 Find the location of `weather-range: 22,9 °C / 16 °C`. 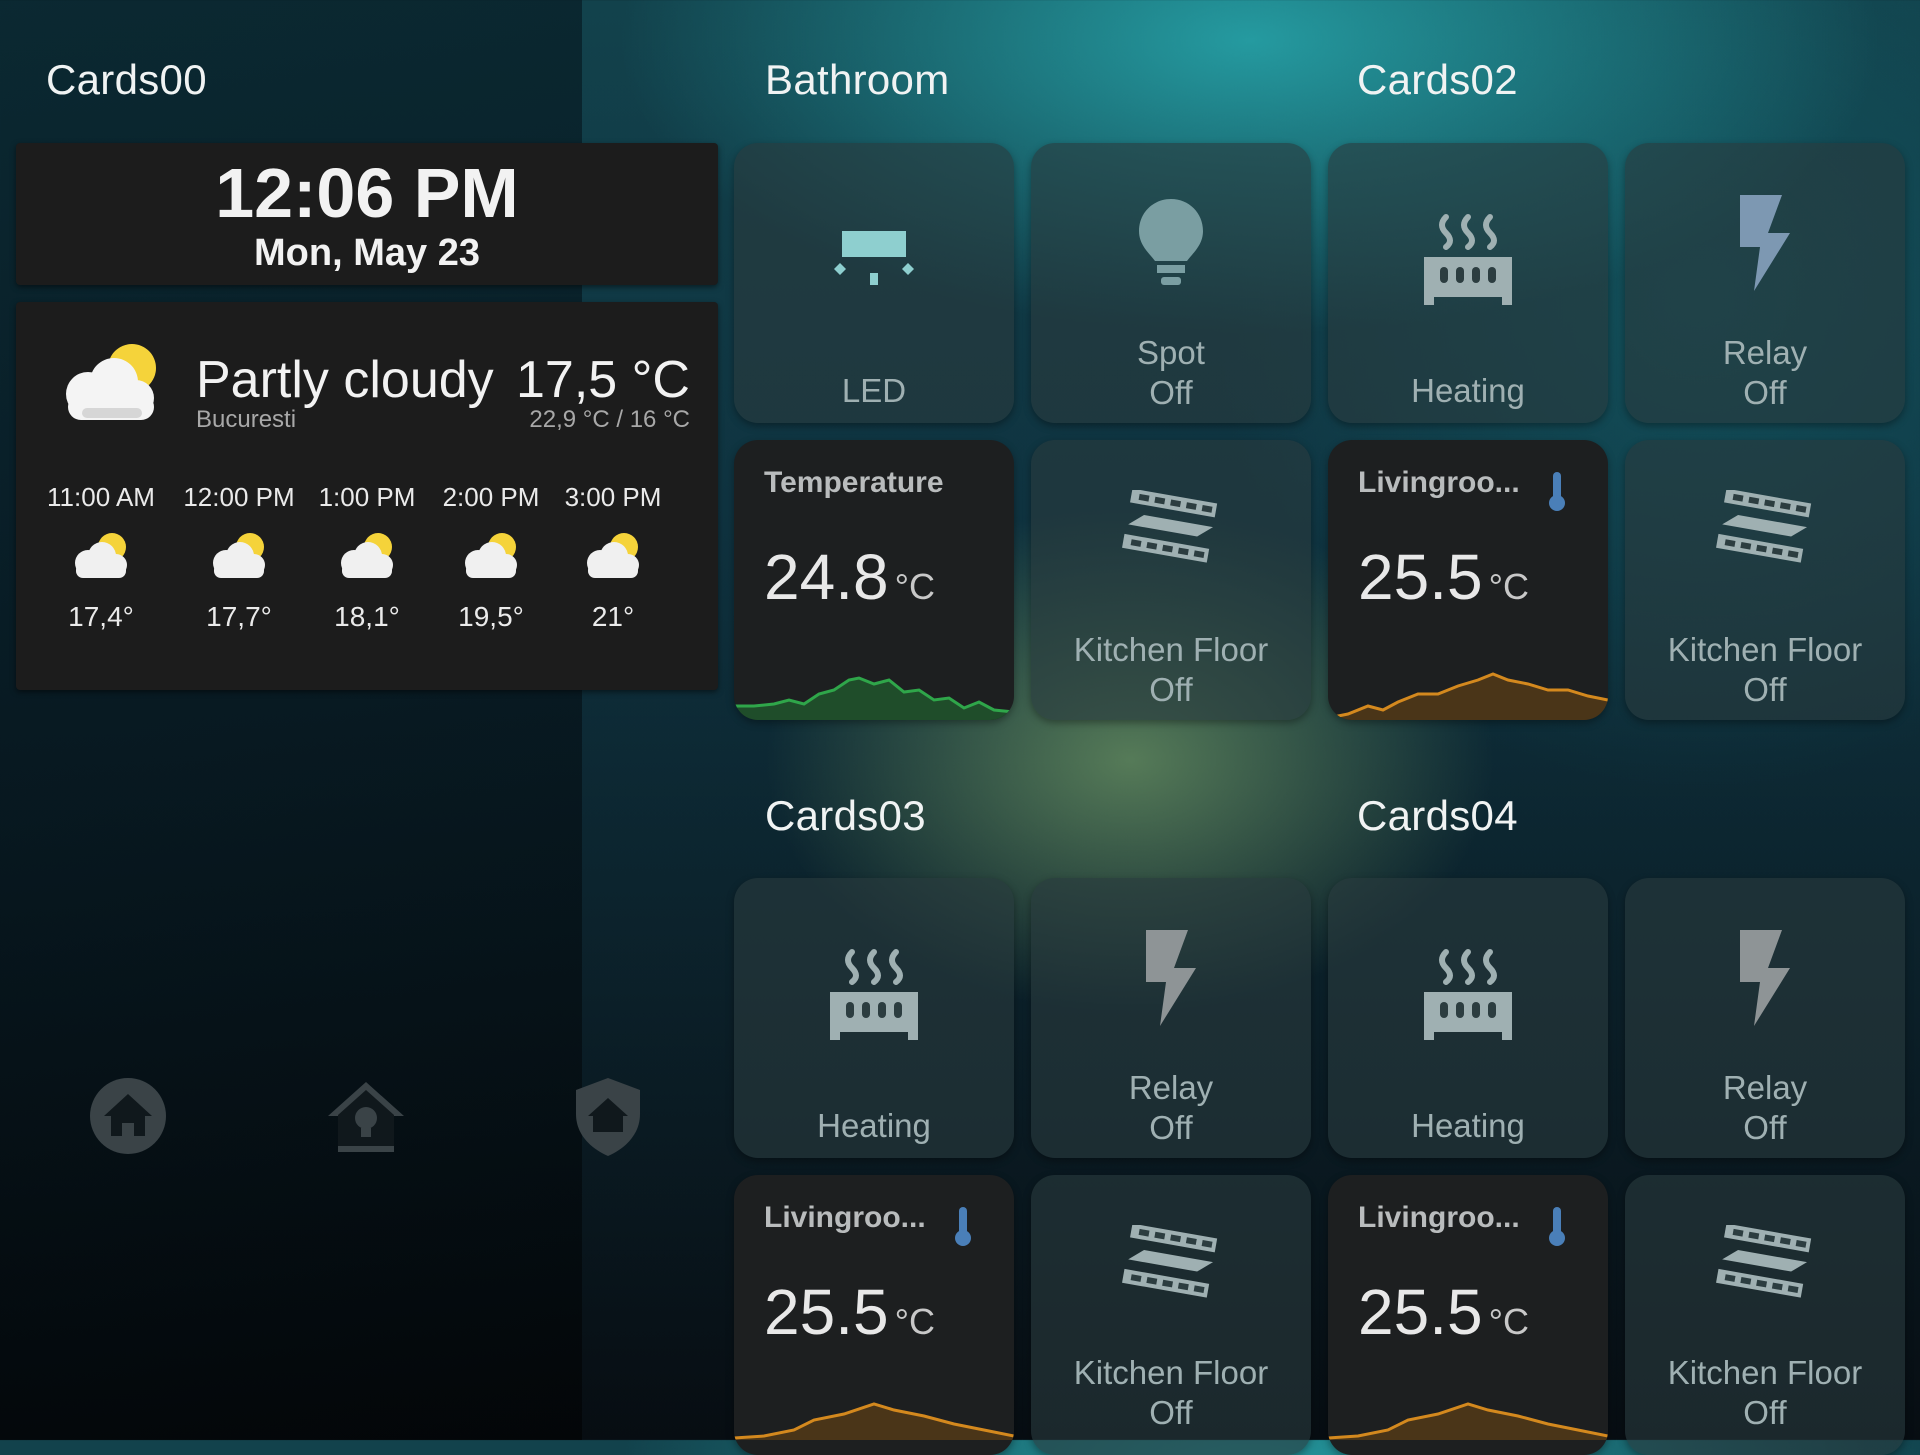

weather-range: 22,9 °C / 16 °C is located at coordinates (609, 419).